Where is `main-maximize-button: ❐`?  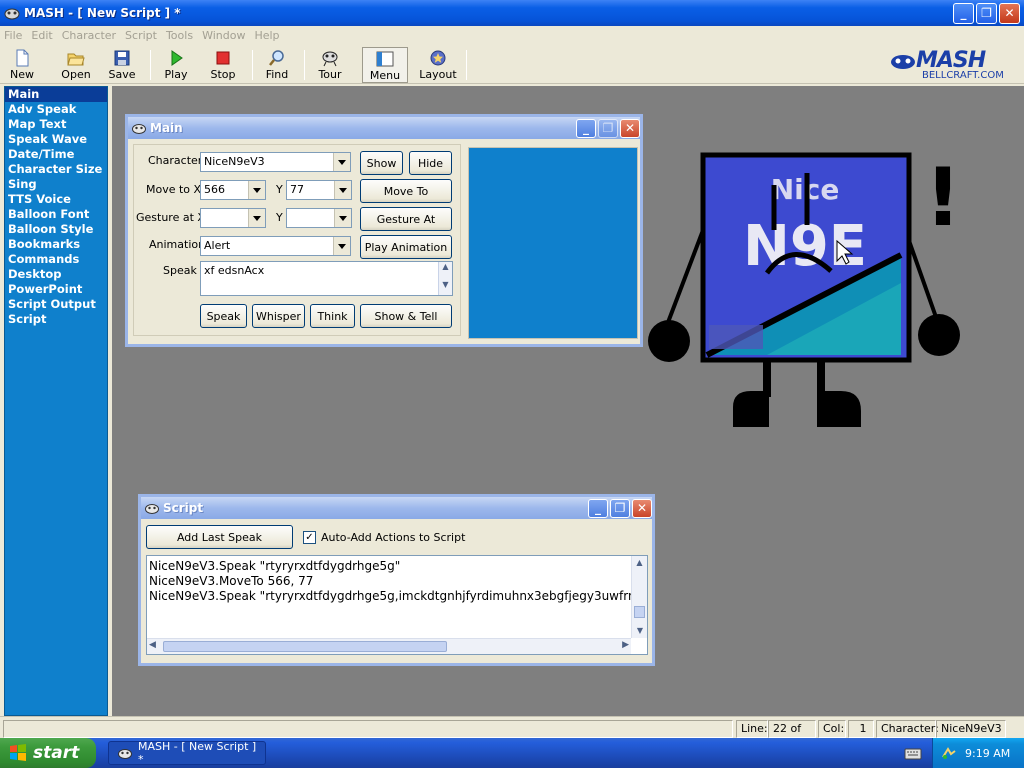 main-maximize-button: ❐ is located at coordinates (608, 128).